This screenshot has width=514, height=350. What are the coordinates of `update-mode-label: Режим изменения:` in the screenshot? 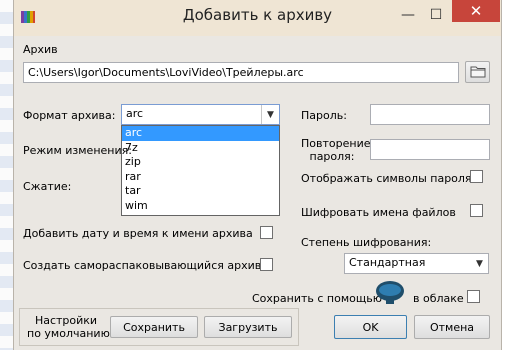 It's located at (77, 150).